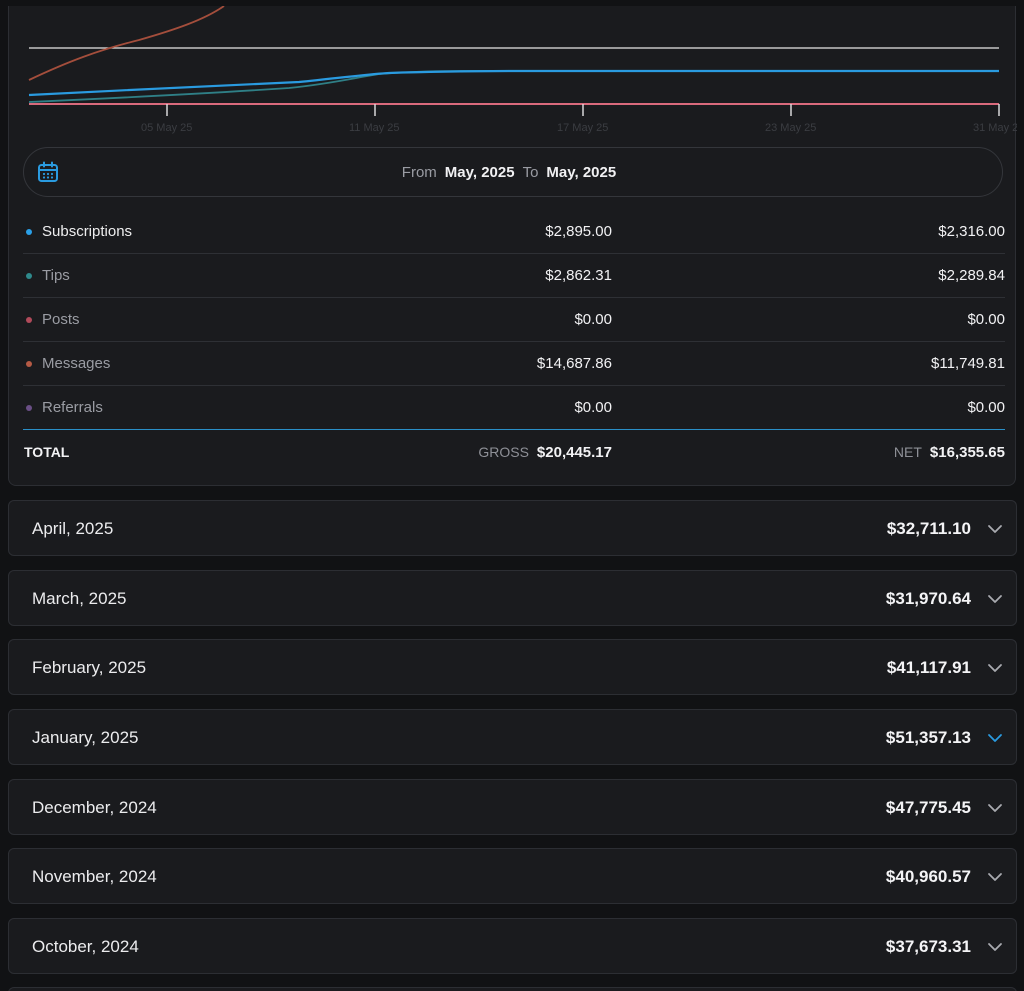 Image resolution: width=1024 pixels, height=991 pixels. What do you see at coordinates (126, 43) in the screenshot?
I see `messages-series-line` at bounding box center [126, 43].